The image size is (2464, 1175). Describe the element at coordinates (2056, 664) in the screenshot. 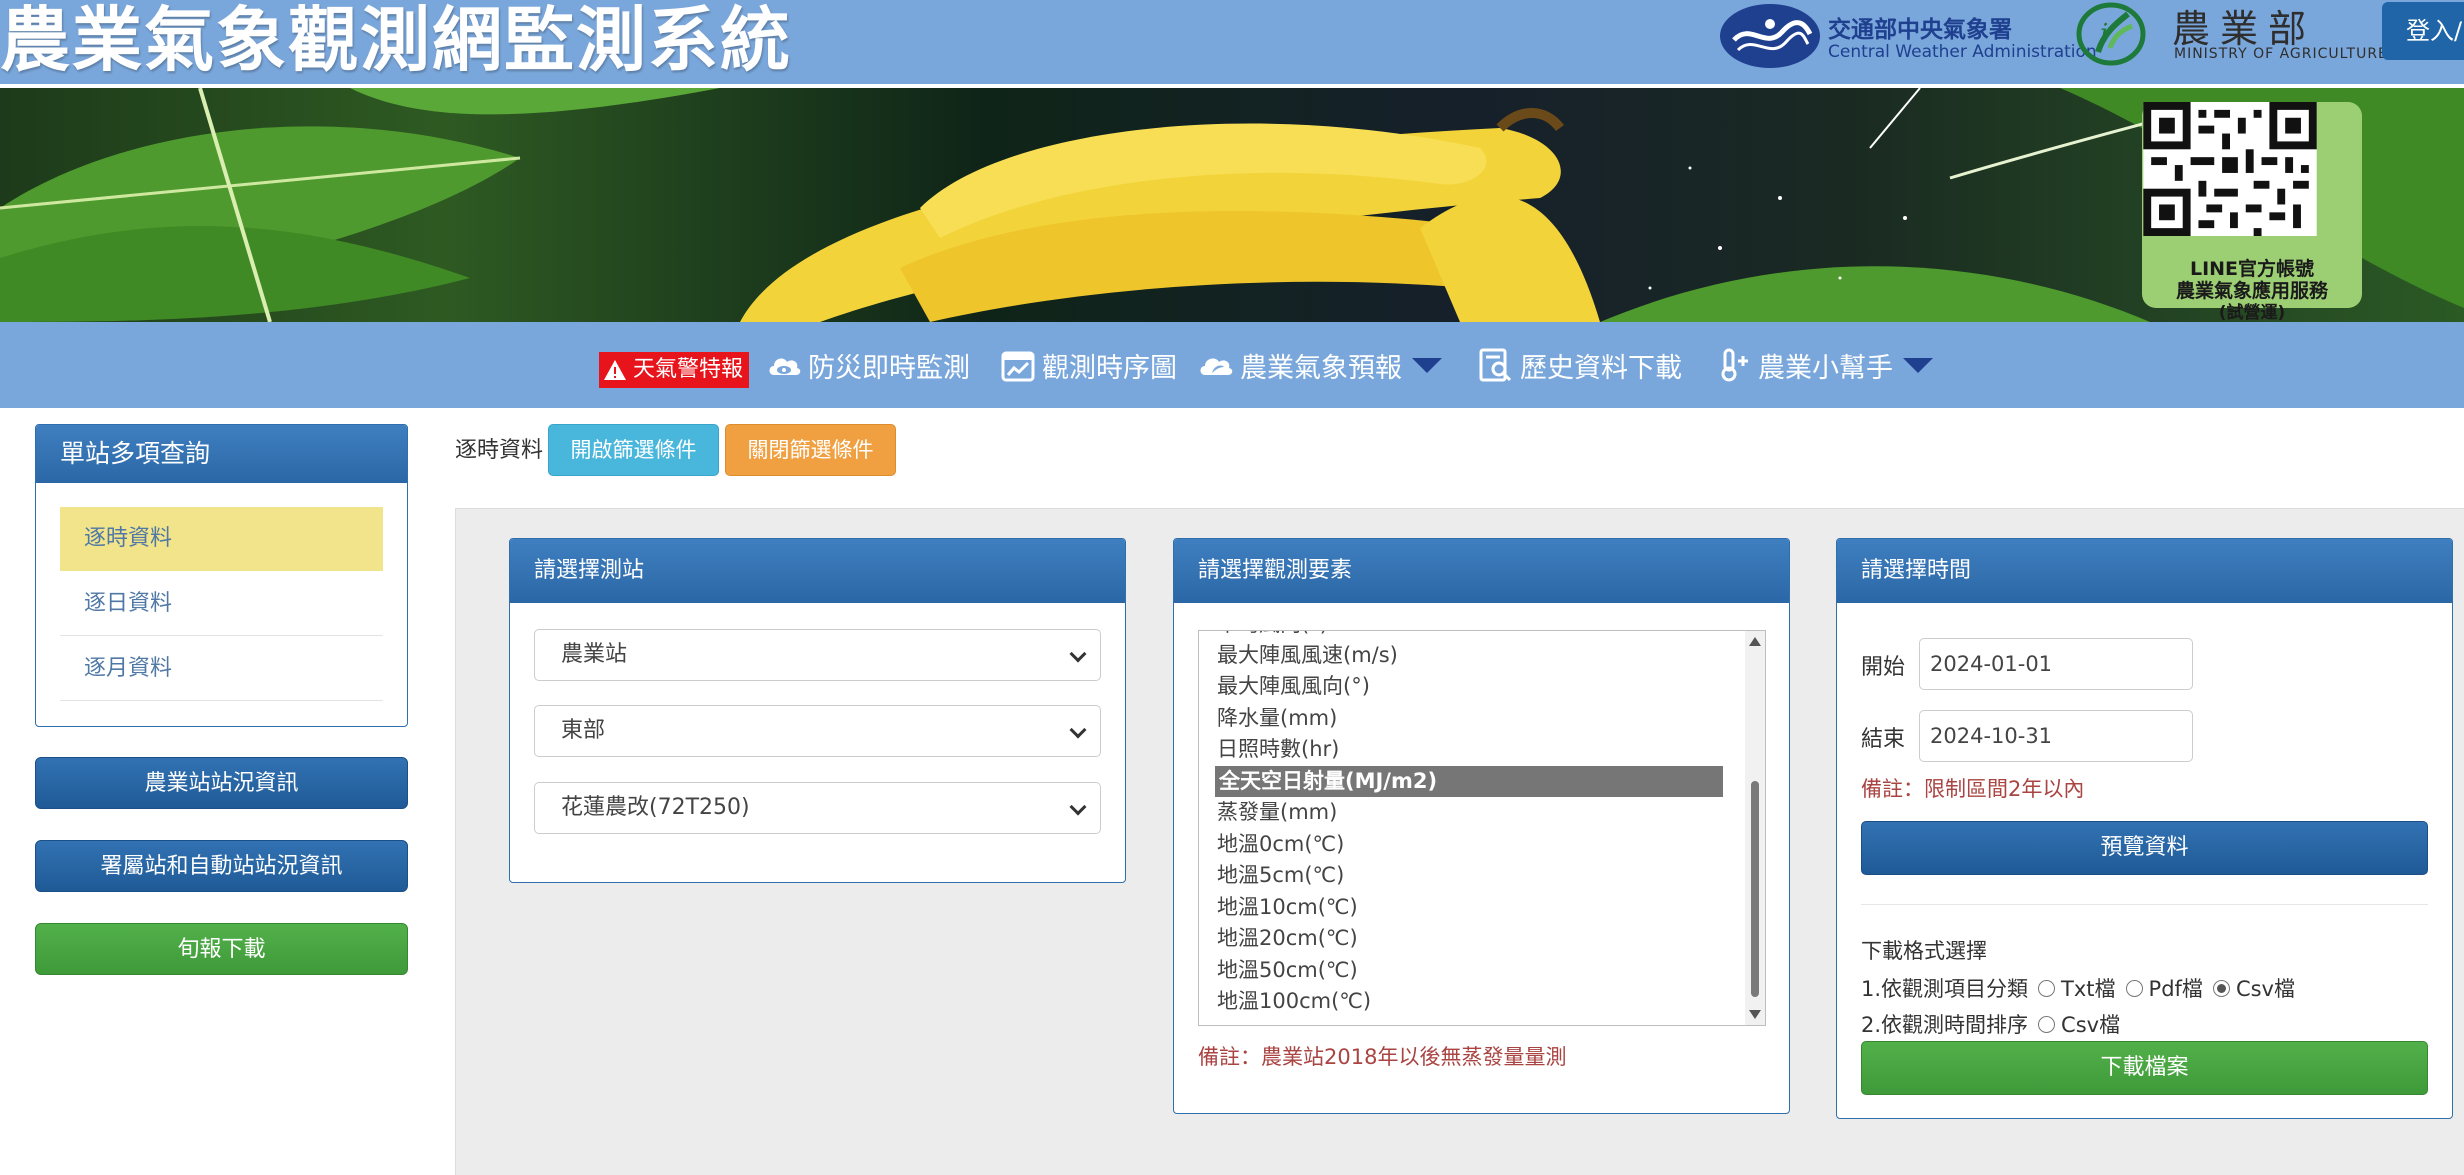

I see `start-date-input: 2024-01-01` at that location.